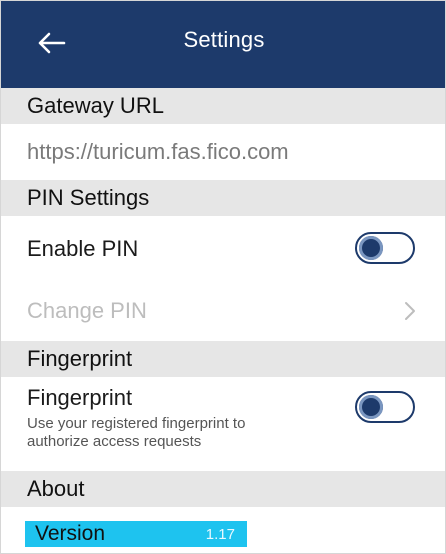  I want to click on section-title: Fingerprint, so click(80, 358).